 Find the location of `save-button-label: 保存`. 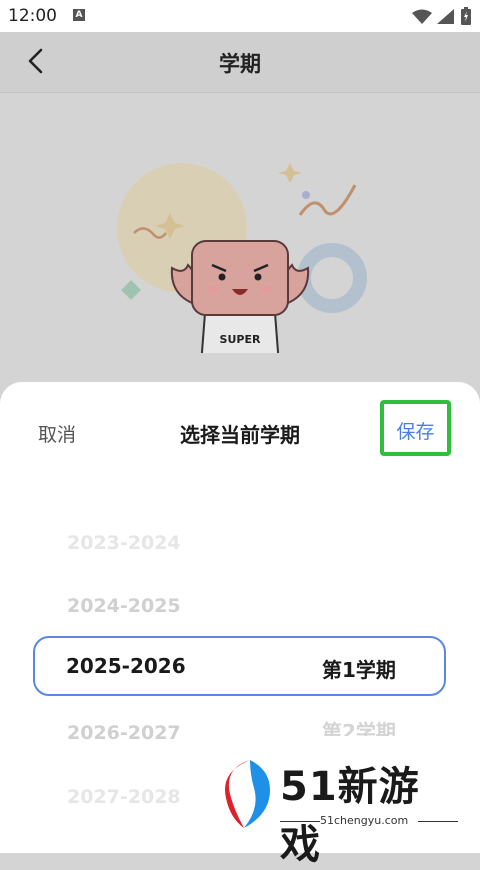

save-button-label: 保存 is located at coordinates (415, 432).